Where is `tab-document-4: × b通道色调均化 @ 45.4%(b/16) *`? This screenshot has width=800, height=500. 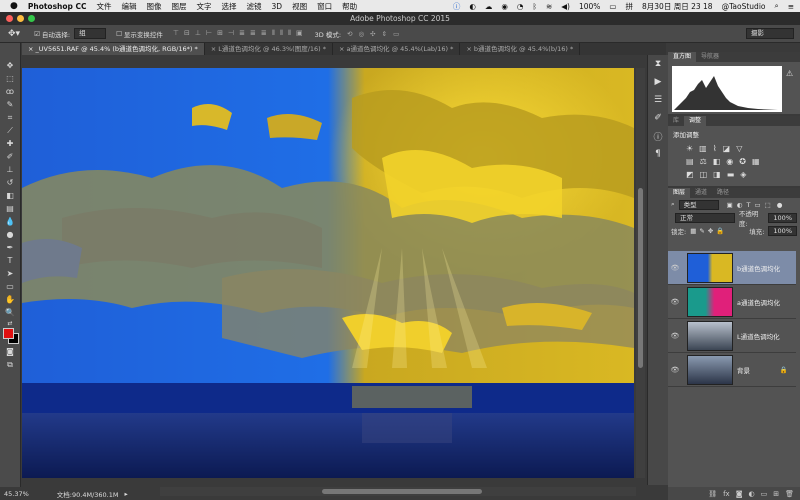
tab-document-4: × b通道色调均化 @ 45.4%(b/16) * is located at coordinates (520, 49).